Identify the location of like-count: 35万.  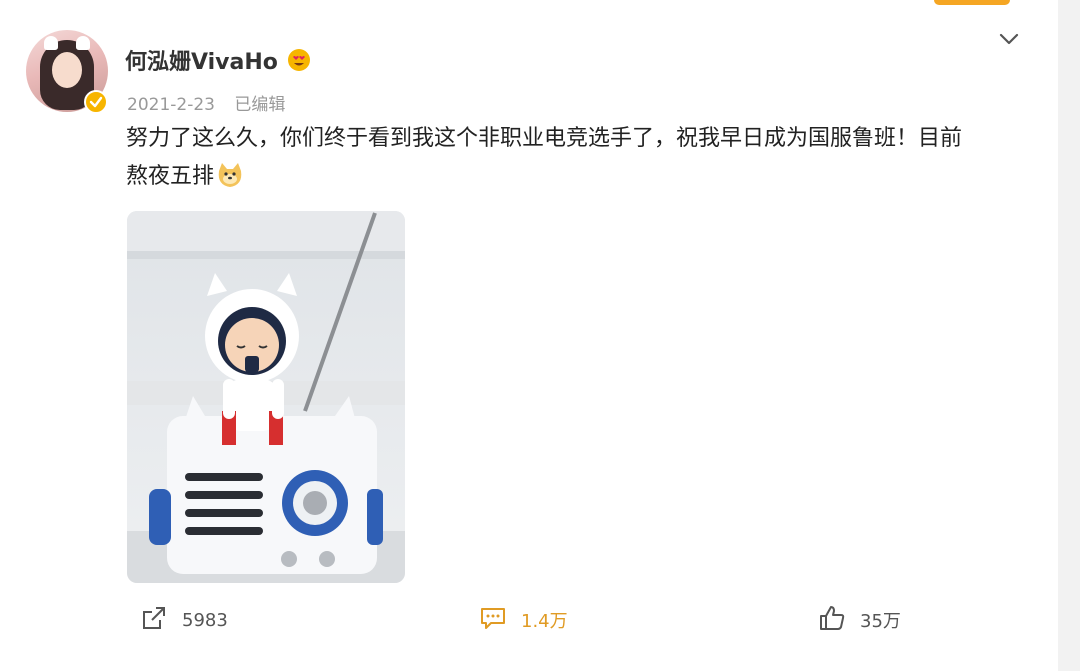
(880, 621).